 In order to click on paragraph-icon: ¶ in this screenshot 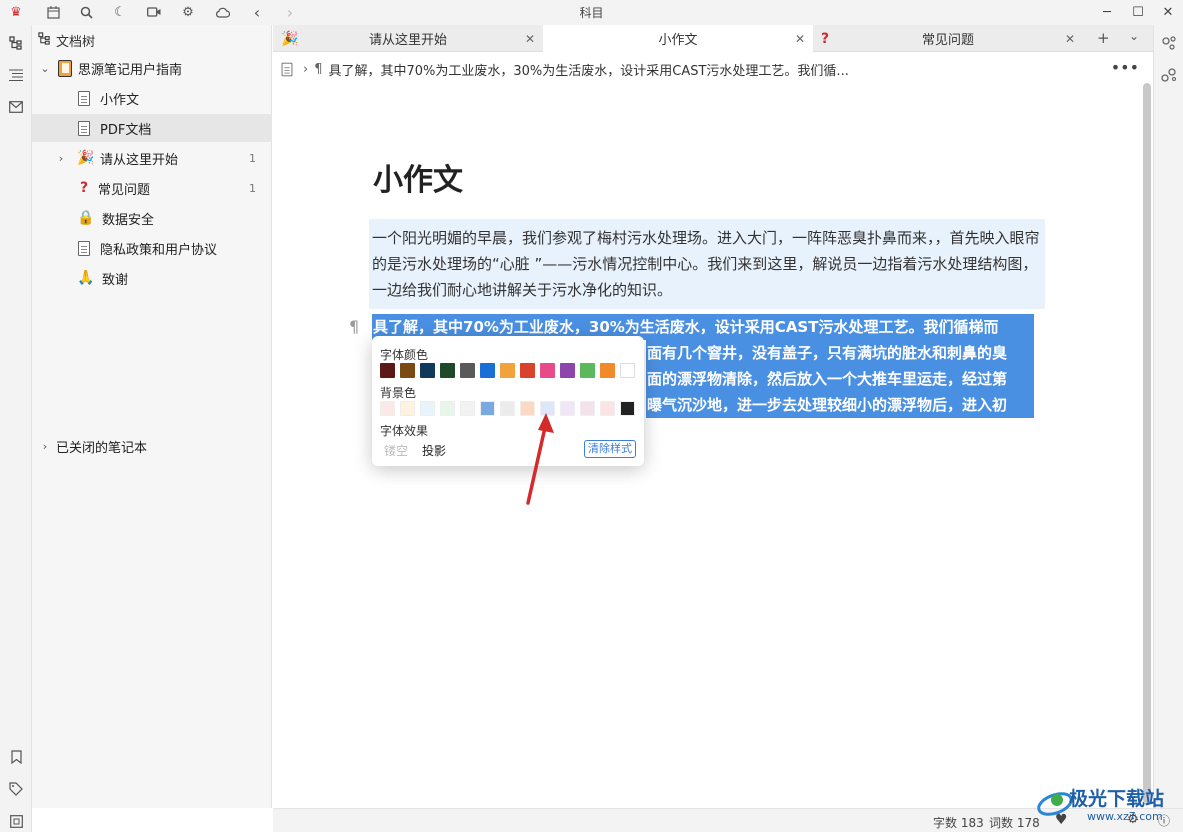, I will do `click(354, 326)`.